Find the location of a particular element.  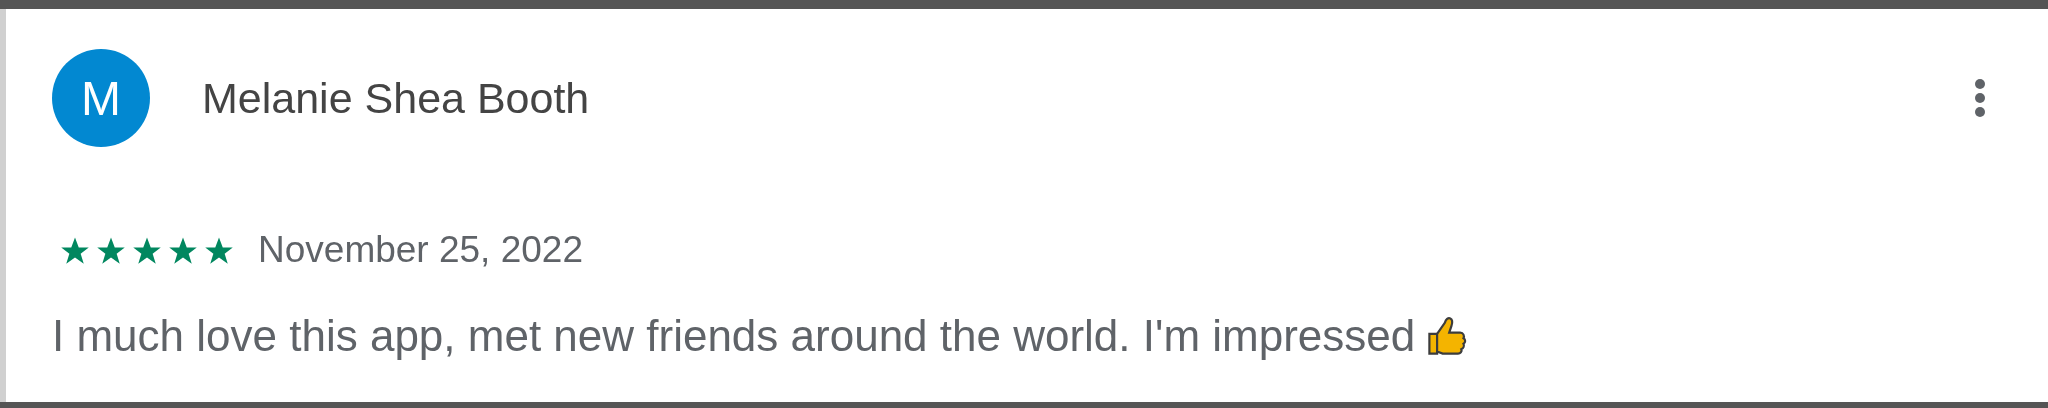

author-name: Melanie Shea Booth is located at coordinates (396, 98).